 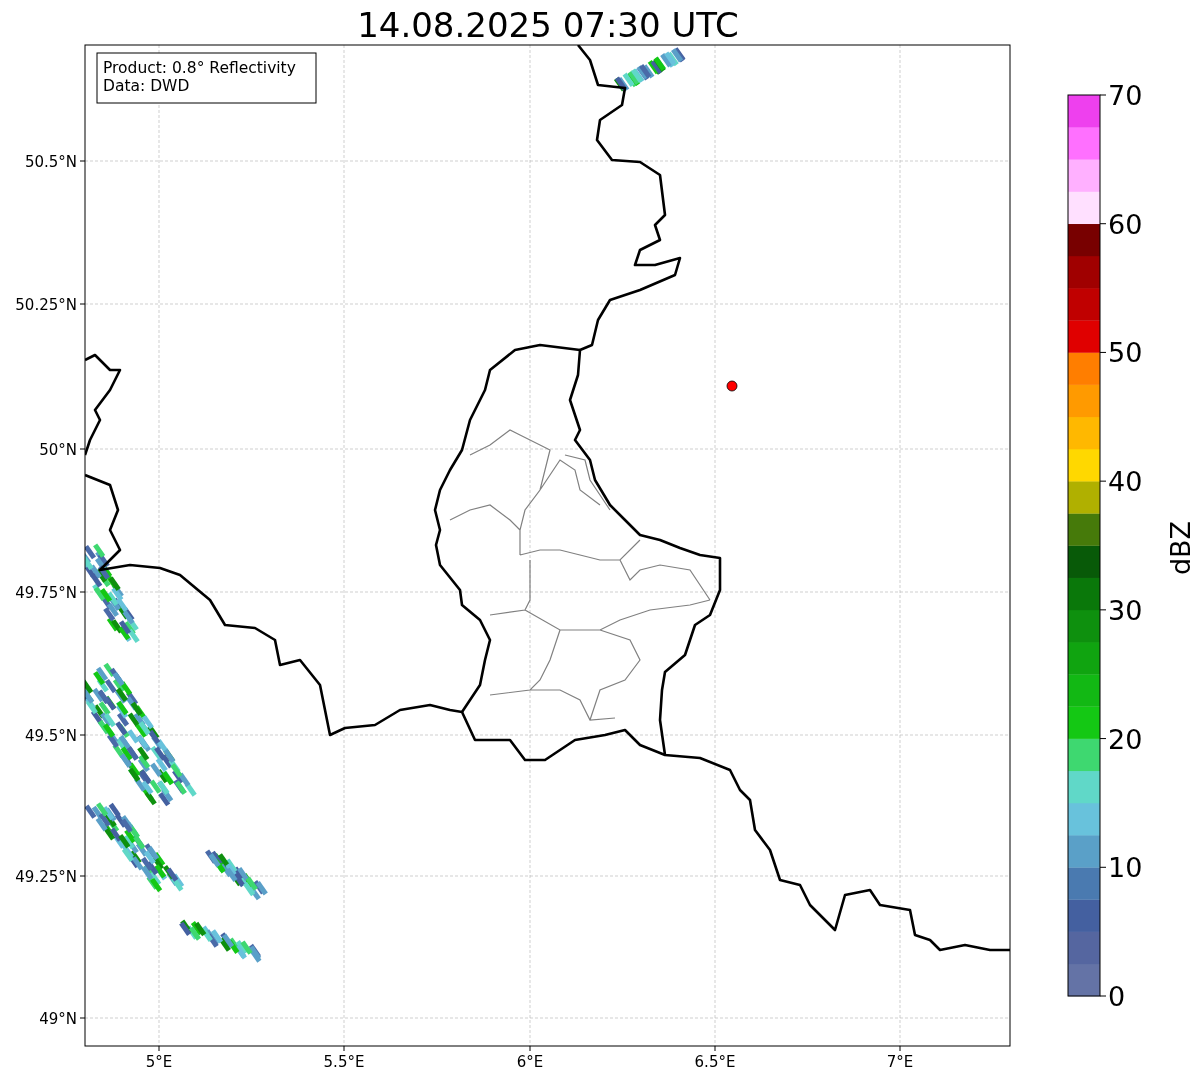 What do you see at coordinates (1125, 95) in the screenshot?
I see `colorbar-tick-label: 70` at bounding box center [1125, 95].